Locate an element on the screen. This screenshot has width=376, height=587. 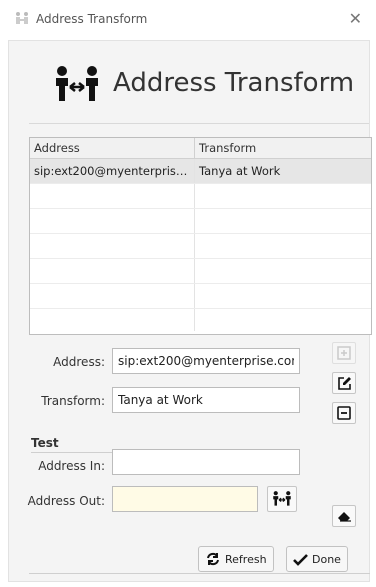
address-field is located at coordinates (206, 361).